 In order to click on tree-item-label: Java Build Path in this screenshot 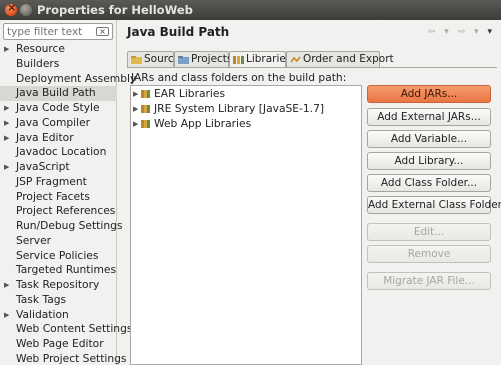, I will do `click(56, 93)`.